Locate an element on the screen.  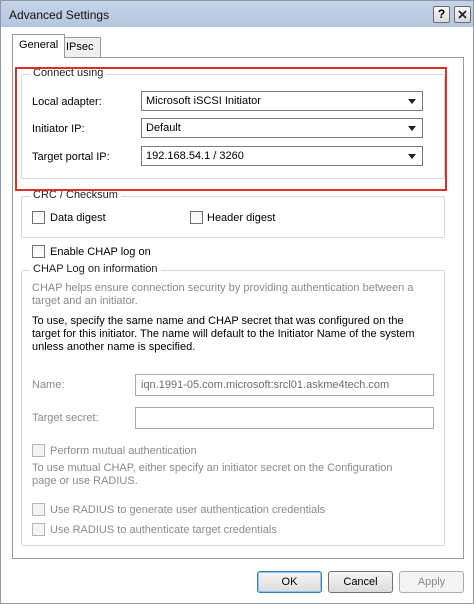
local-adapter-value: Microsoft iSCSI Initiator is located at coordinates (203, 101).